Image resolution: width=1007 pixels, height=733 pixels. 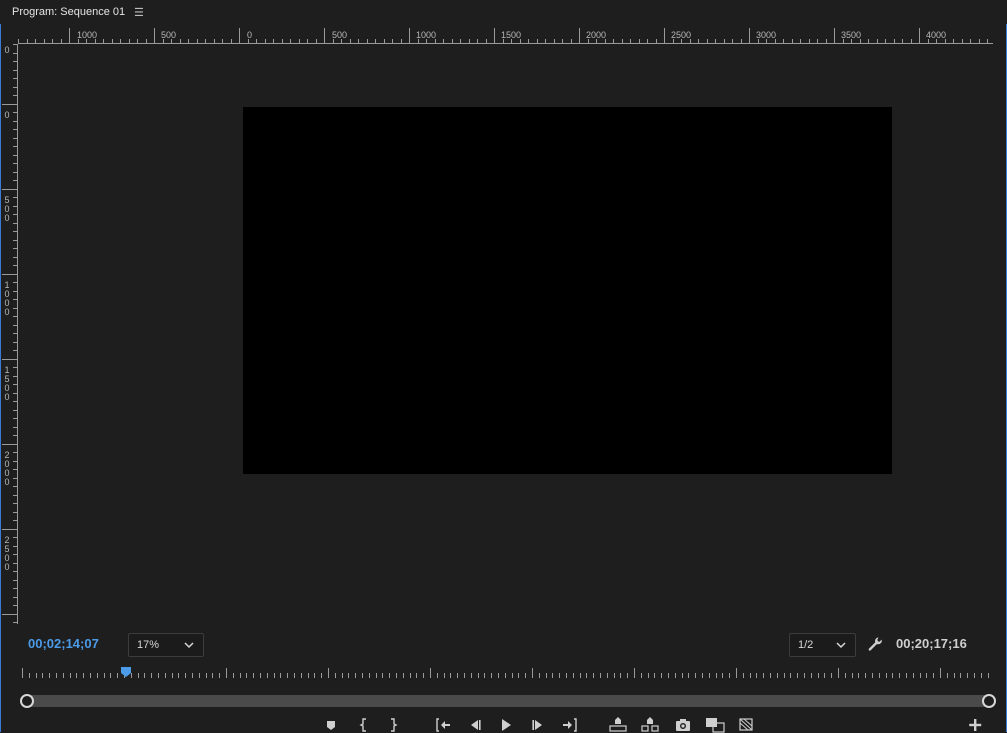 I want to click on mark-in-button, so click(x=364, y=724).